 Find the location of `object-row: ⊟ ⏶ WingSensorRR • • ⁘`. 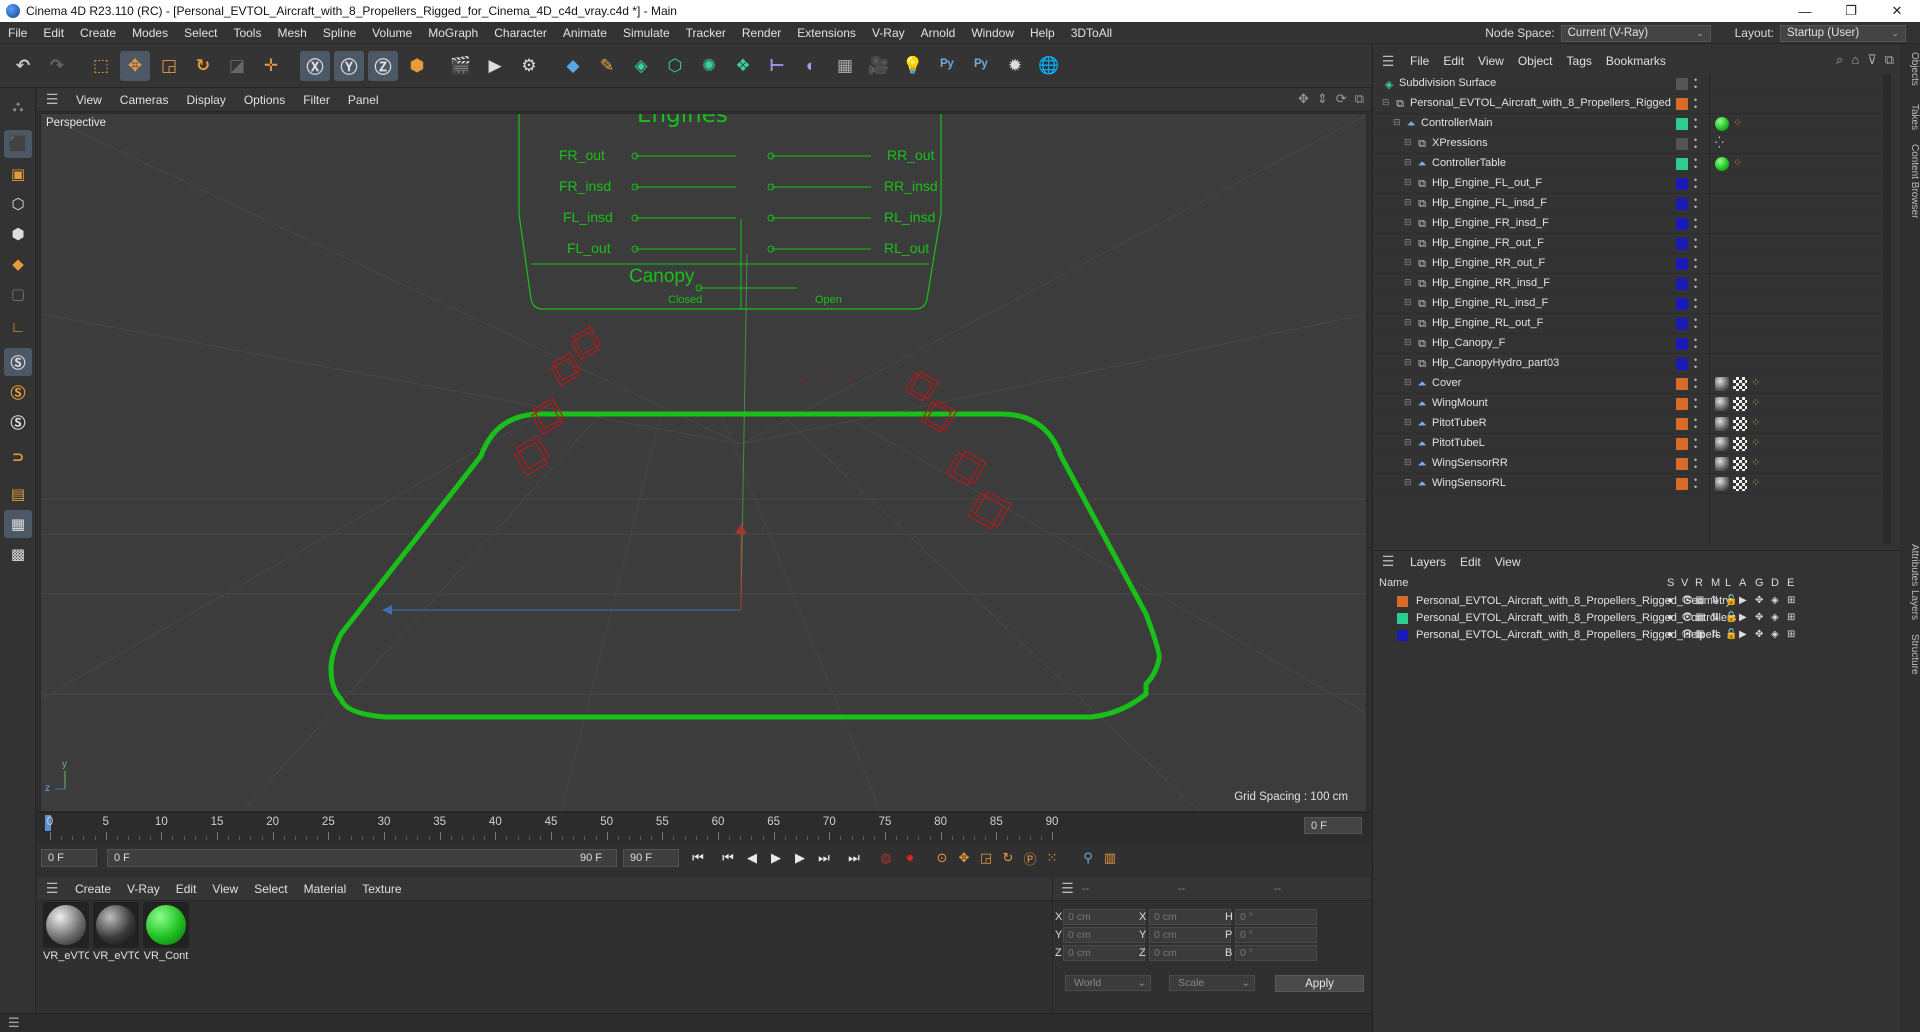

object-row: ⊟ ⏶ WingSensorRR • • ⁘ is located at coordinates (1628, 464).